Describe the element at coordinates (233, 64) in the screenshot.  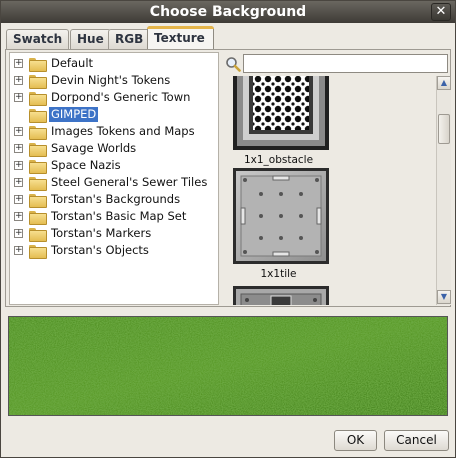
I see `magnifier-icon` at that location.